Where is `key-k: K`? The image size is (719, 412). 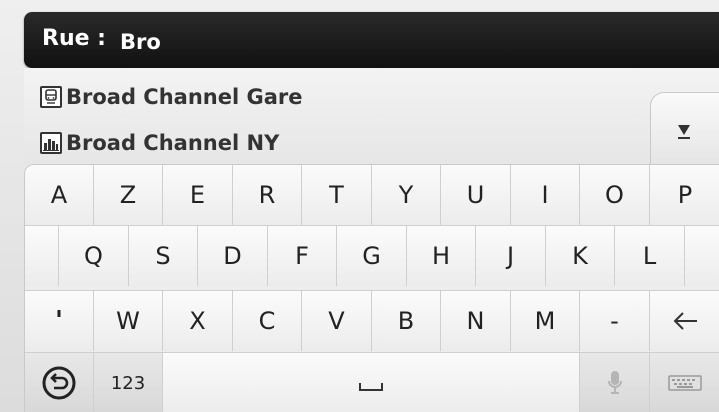 key-k: K is located at coordinates (580, 256).